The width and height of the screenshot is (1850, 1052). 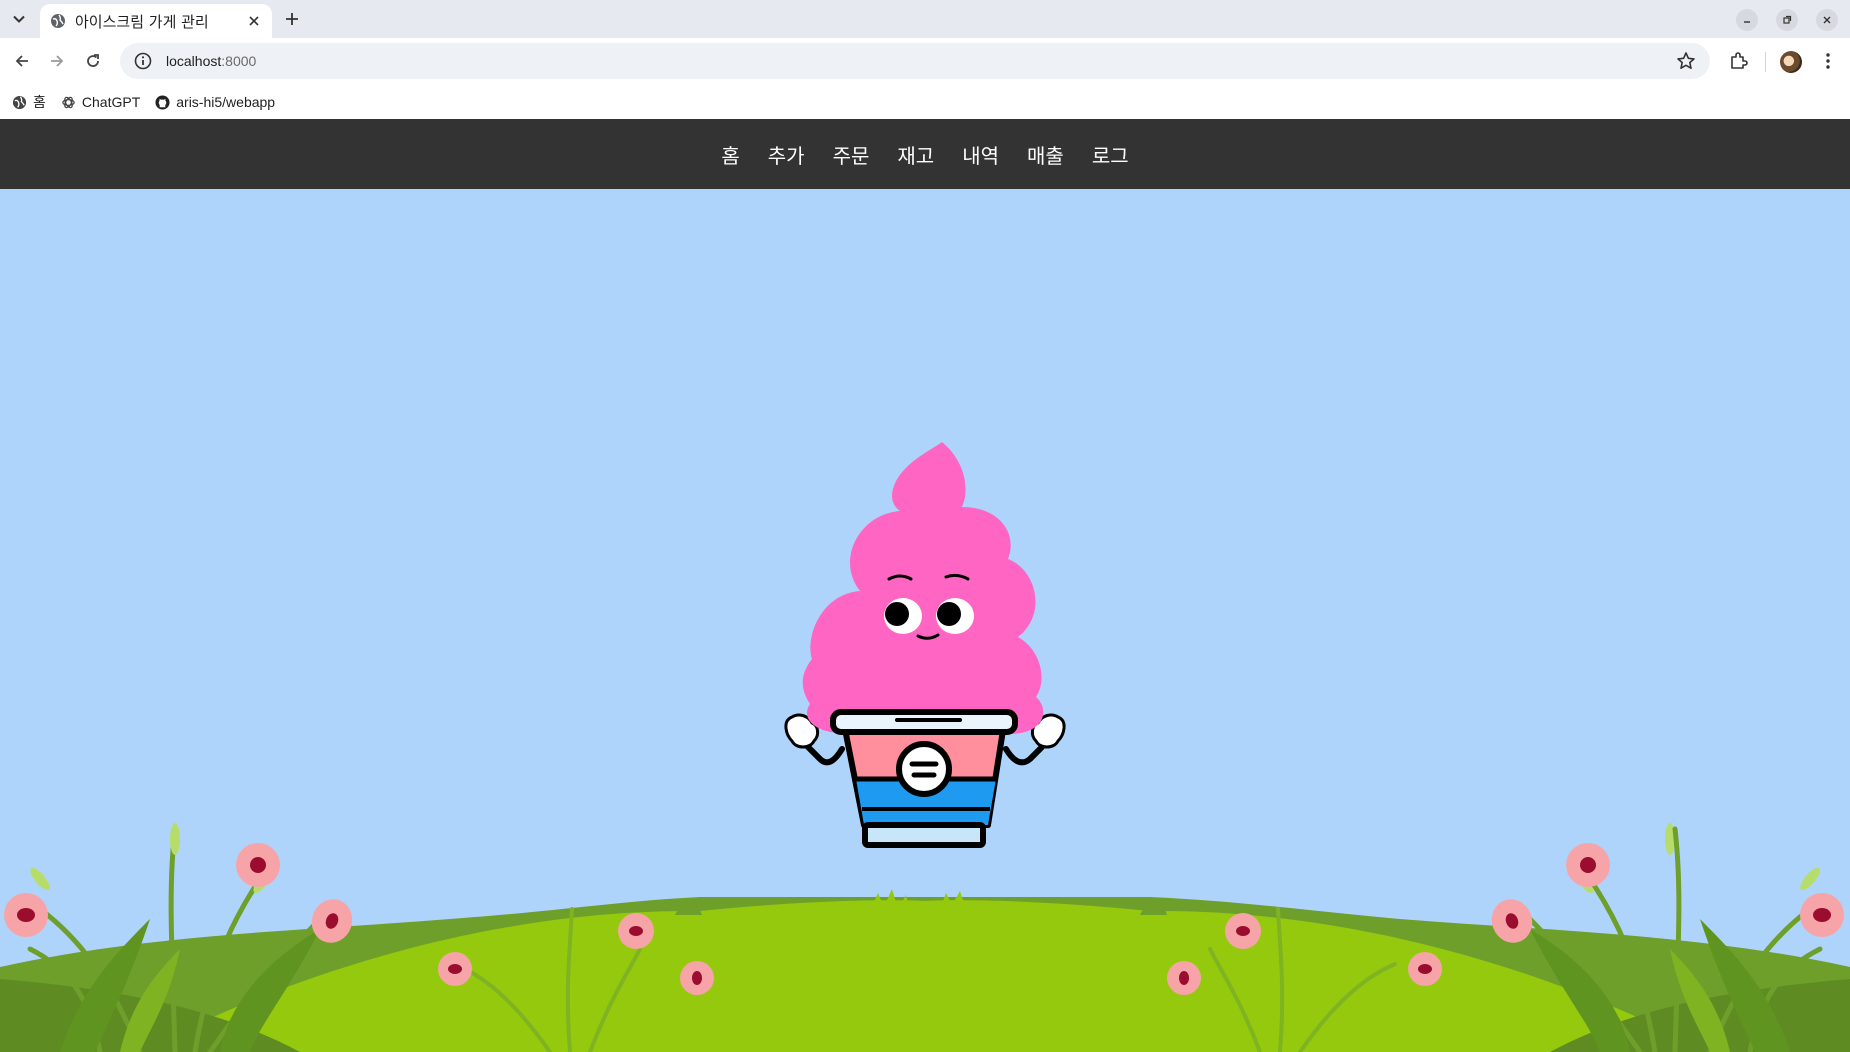 I want to click on restore-icon, so click(x=1787, y=19).